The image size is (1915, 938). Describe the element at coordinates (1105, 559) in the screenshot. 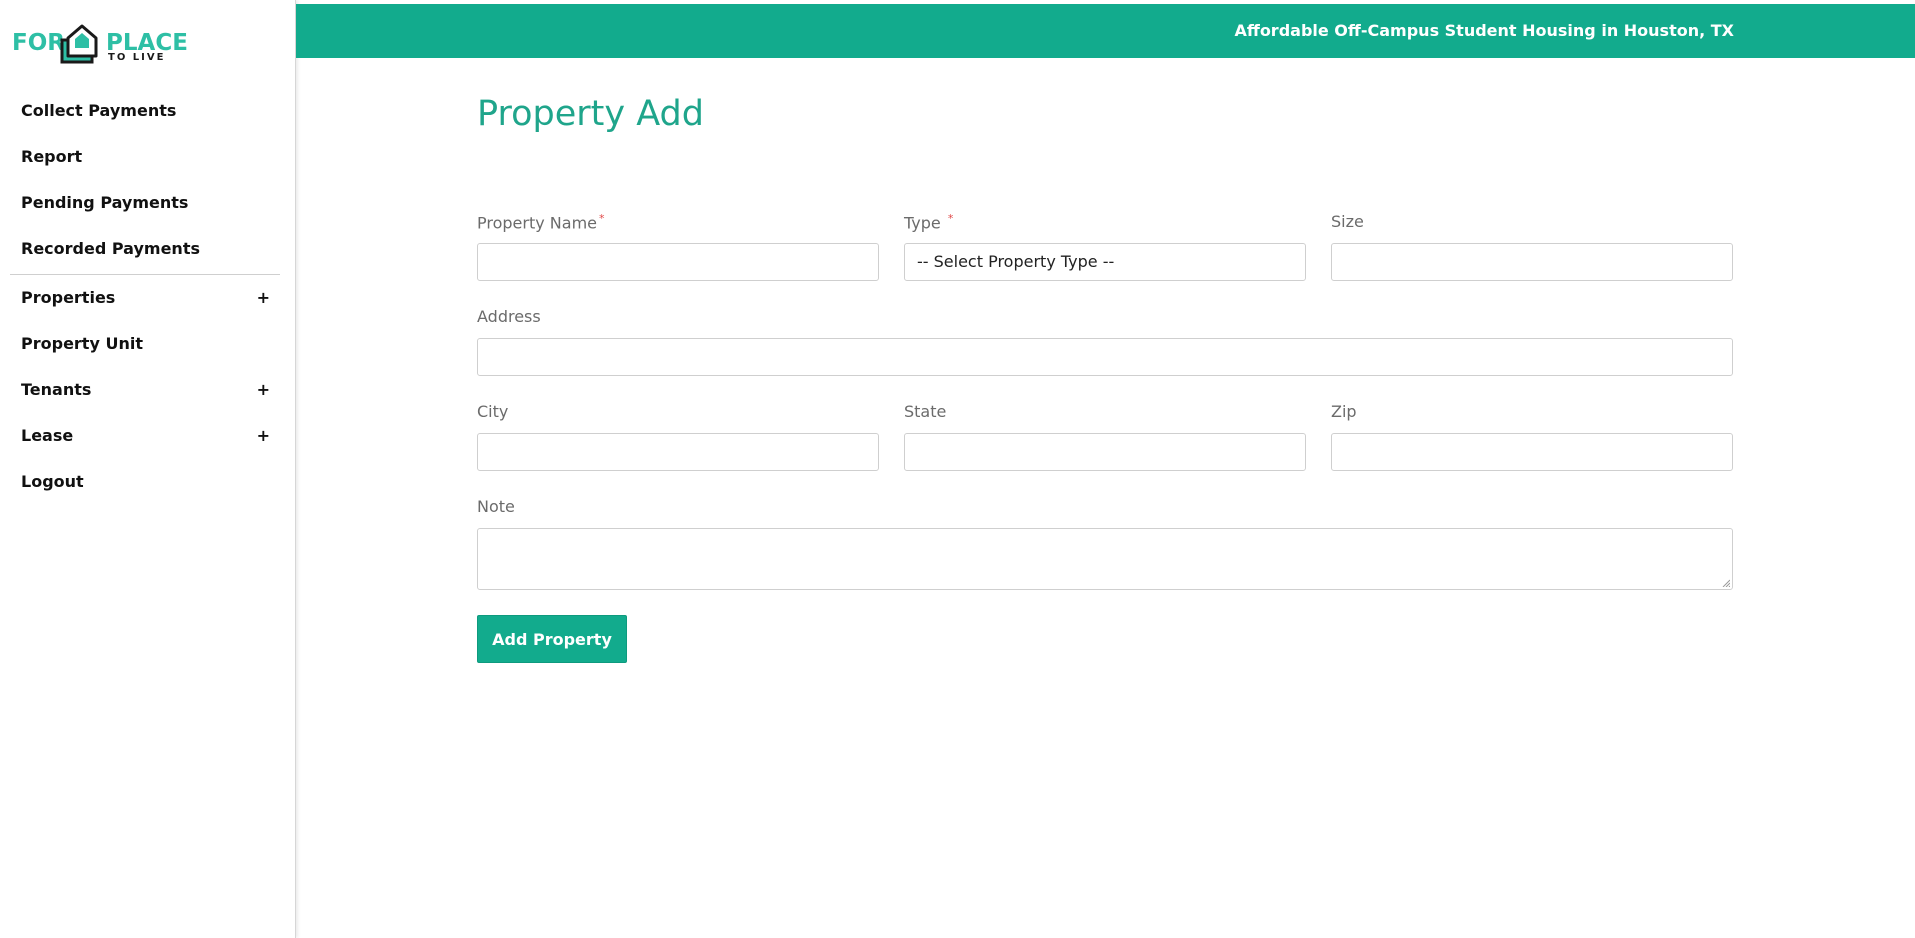

I see `note-textarea` at that location.